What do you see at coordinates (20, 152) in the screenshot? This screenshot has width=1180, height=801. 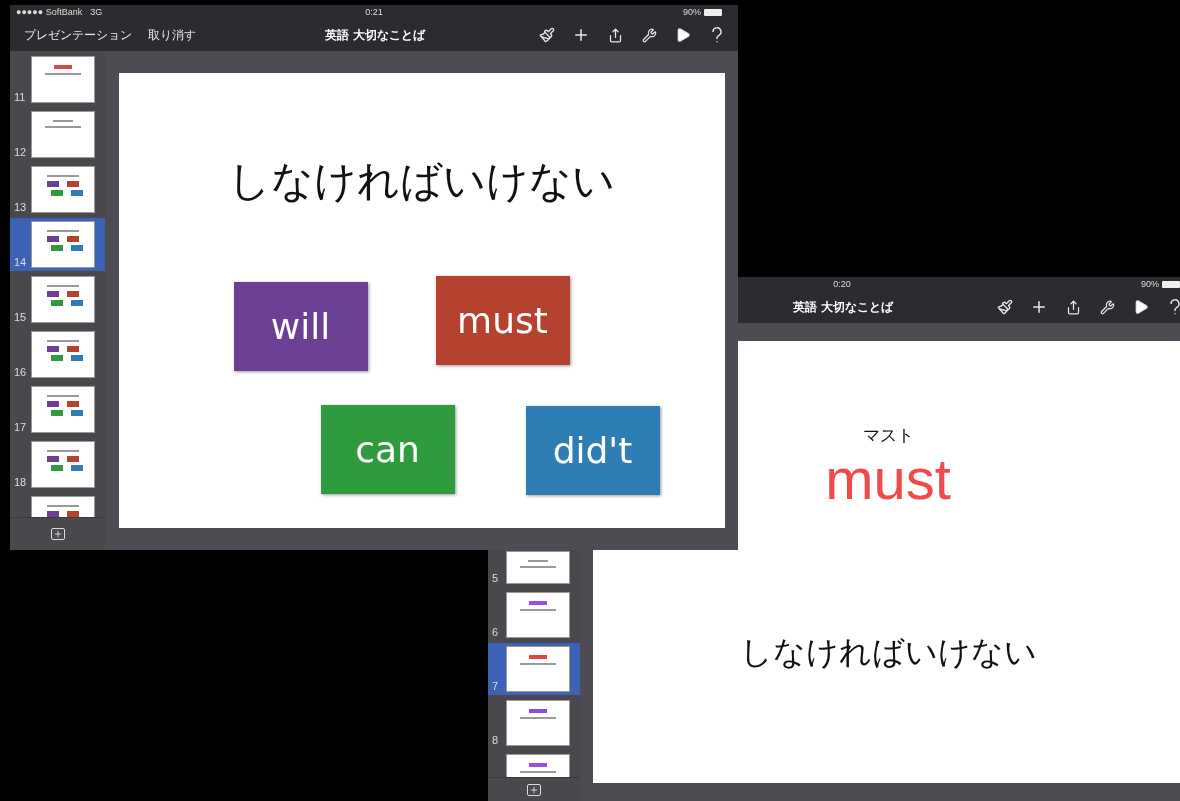 I see `slide-number: 12` at bounding box center [20, 152].